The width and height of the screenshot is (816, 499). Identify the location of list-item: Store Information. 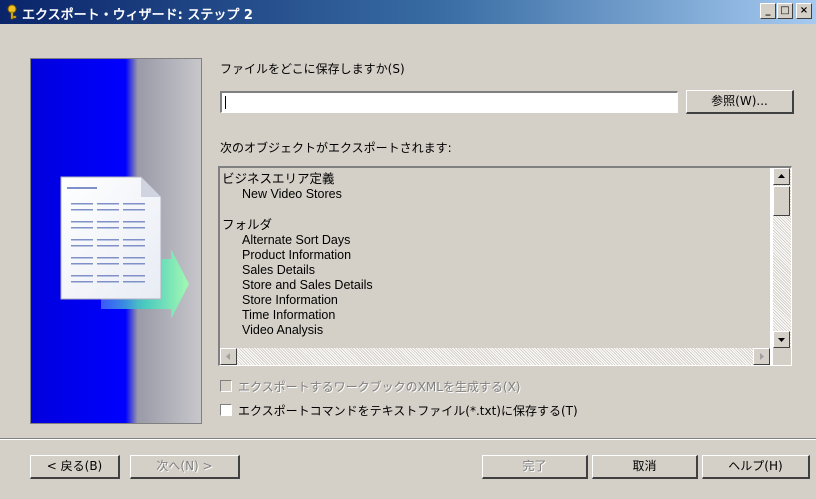
(290, 300).